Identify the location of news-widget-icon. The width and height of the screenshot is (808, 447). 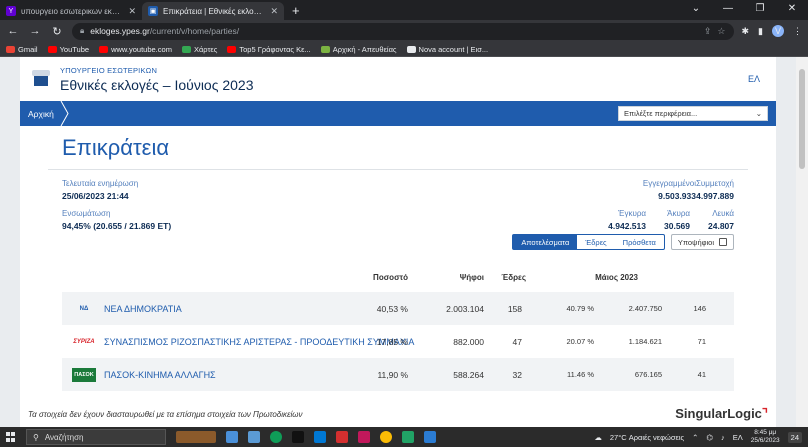
(196, 437).